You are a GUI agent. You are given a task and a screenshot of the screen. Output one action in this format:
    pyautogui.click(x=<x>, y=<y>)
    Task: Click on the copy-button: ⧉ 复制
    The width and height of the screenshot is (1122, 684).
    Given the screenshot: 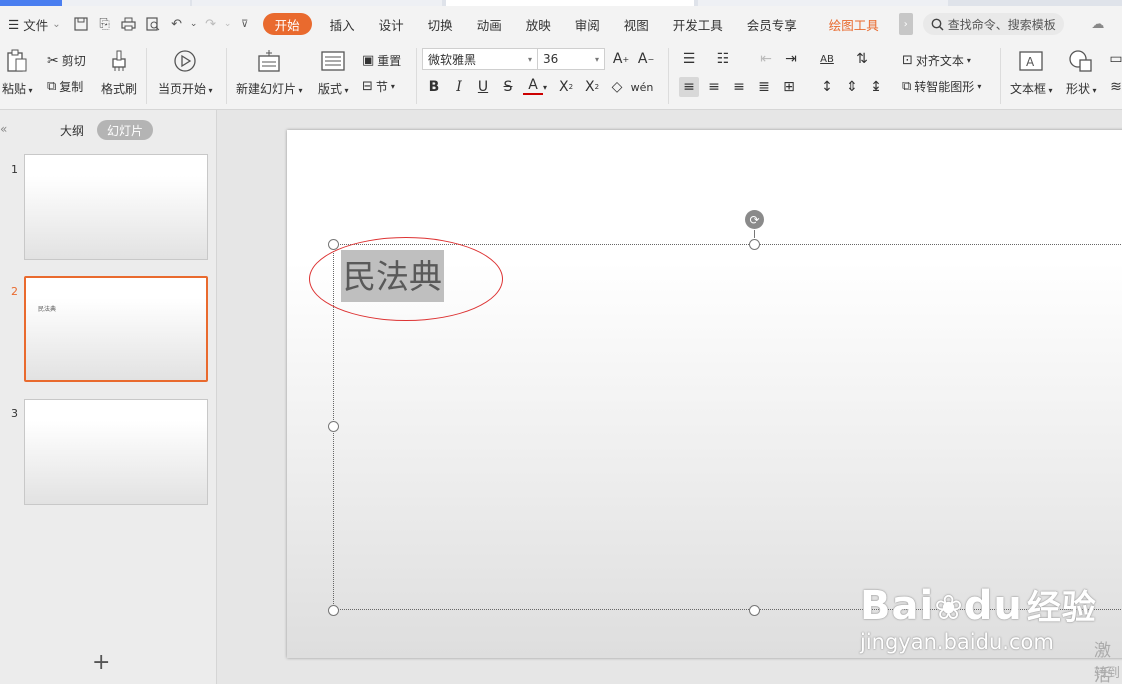 What is the action you would take?
    pyautogui.click(x=65, y=86)
    